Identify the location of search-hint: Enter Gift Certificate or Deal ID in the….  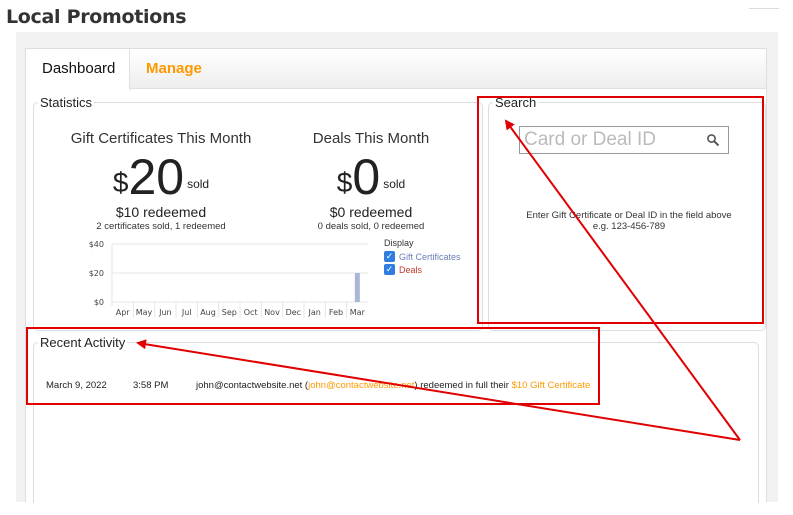
(629, 221).